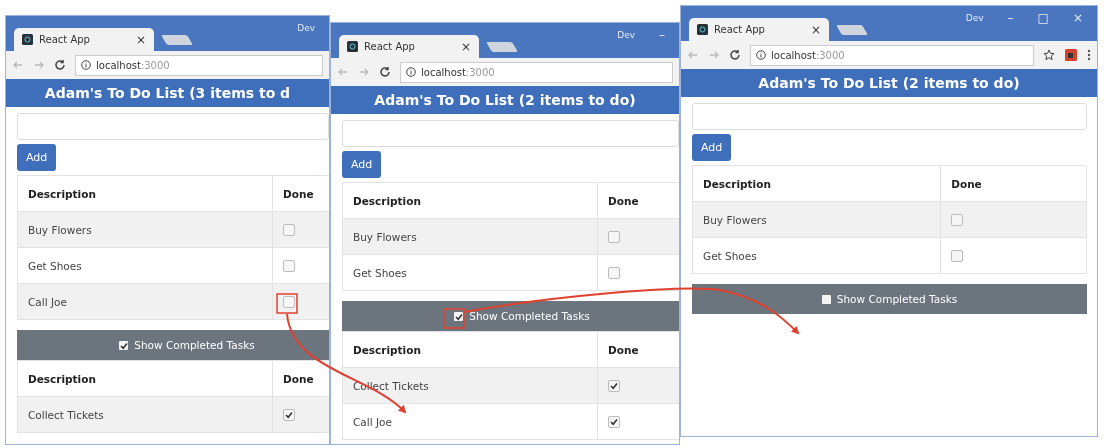 The height and width of the screenshot is (448, 1104). I want to click on window-control: ×, so click(1077, 18).